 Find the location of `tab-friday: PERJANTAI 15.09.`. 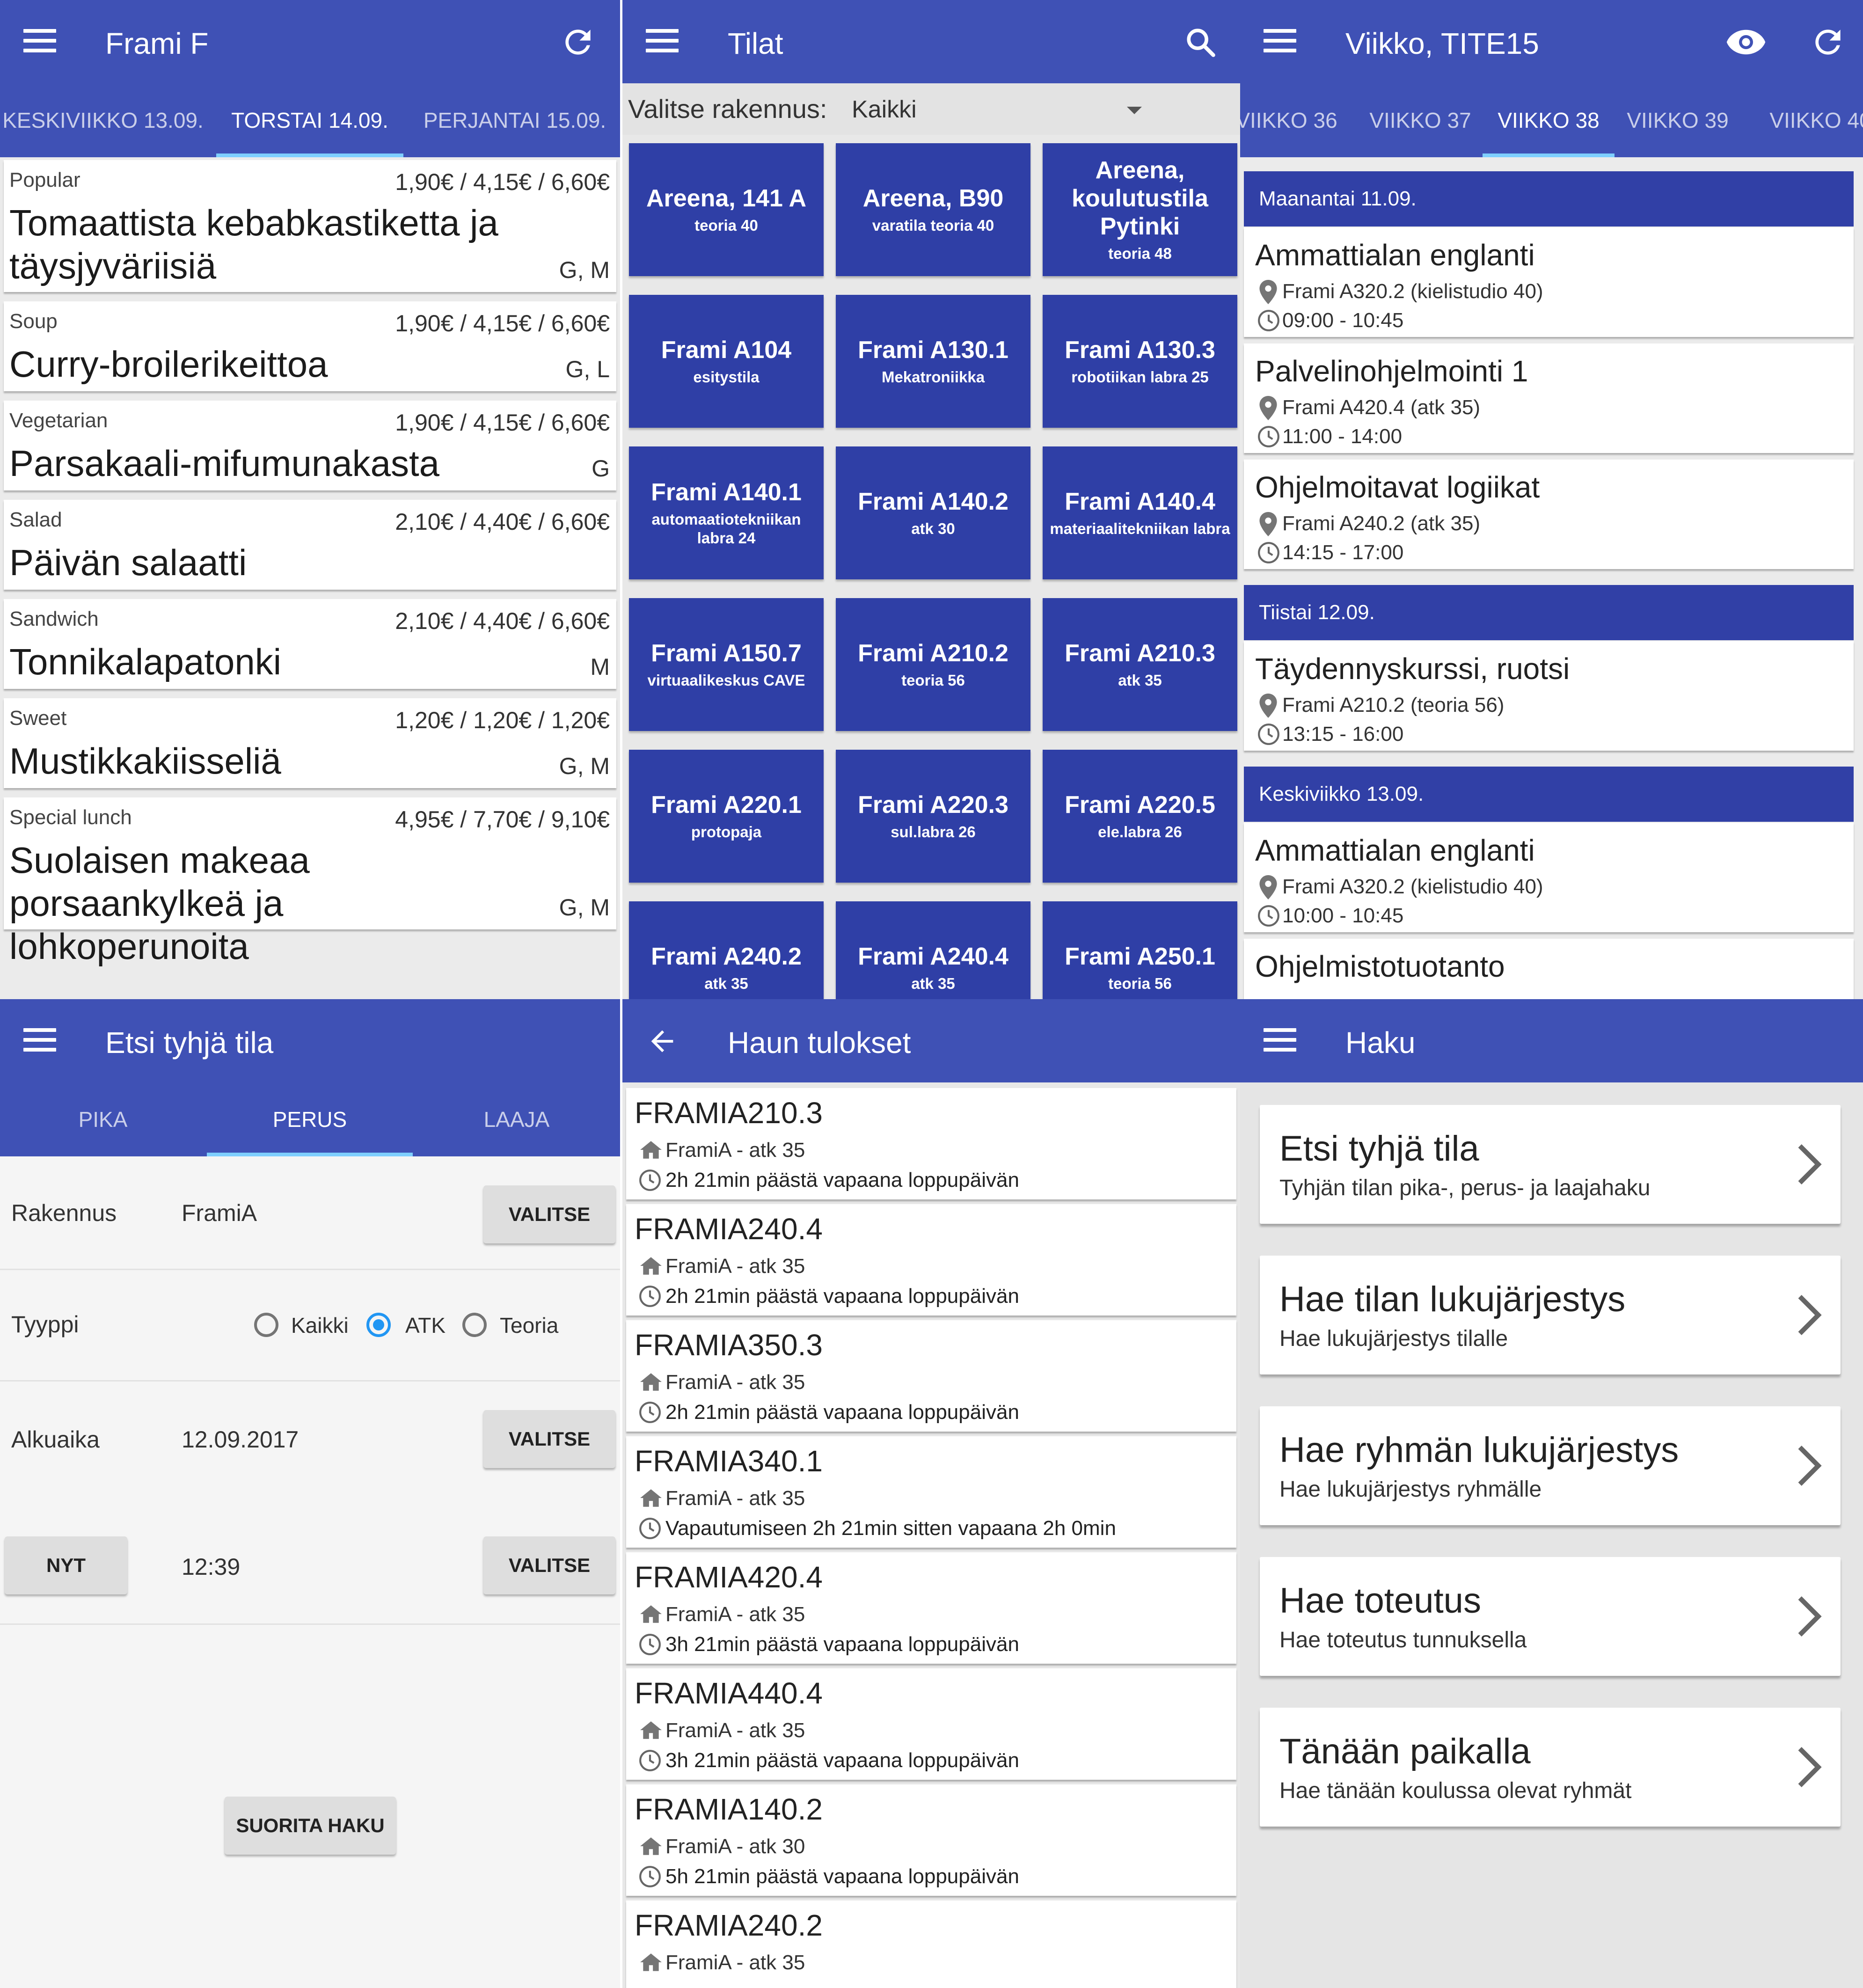

tab-friday: PERJANTAI 15.09. is located at coordinates (515, 120).